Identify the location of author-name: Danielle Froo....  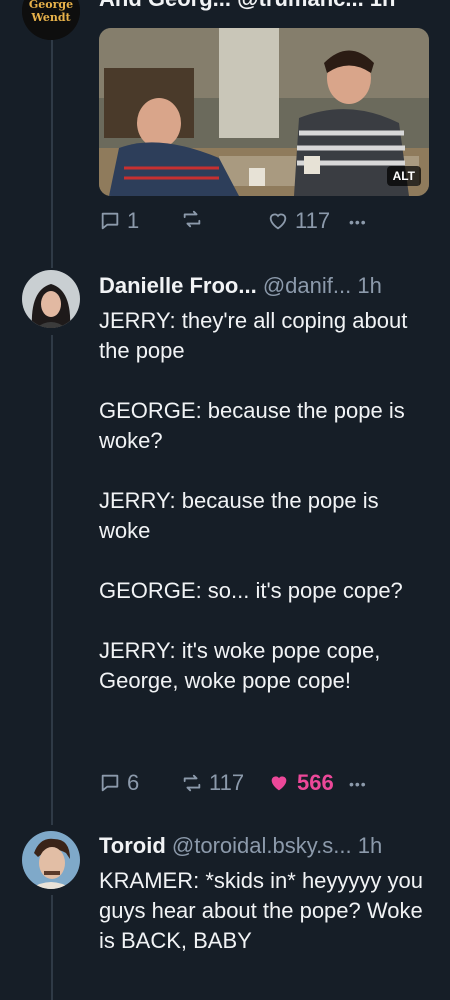
(178, 285).